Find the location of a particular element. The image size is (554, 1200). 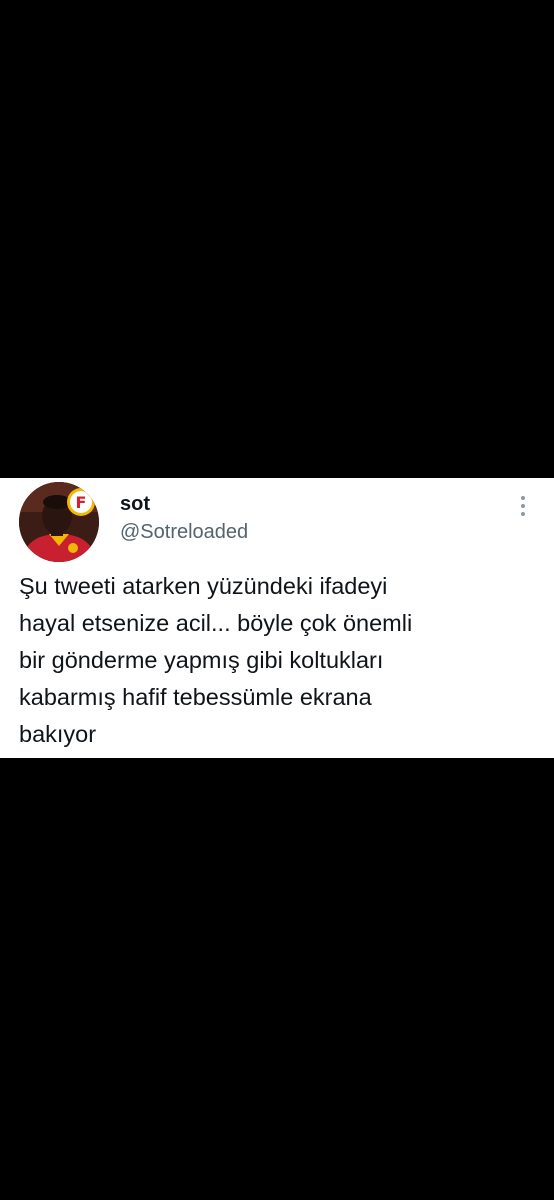

tweet-text-line: Şu tweeti atarken yüzündeki ifadeyi is located at coordinates (203, 586).